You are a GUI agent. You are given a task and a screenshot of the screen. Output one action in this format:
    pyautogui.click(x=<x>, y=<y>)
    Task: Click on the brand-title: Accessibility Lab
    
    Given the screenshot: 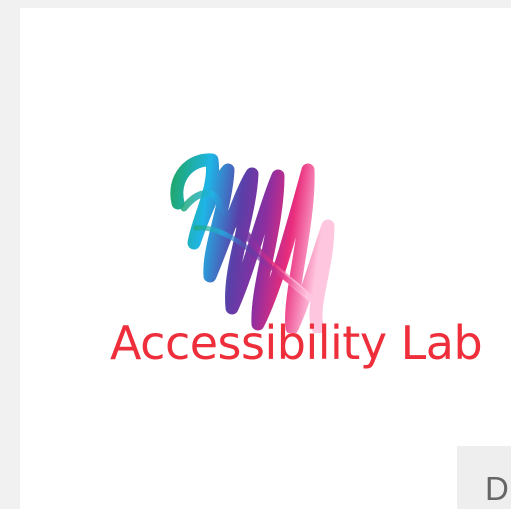 What is the action you would take?
    pyautogui.click(x=296, y=343)
    